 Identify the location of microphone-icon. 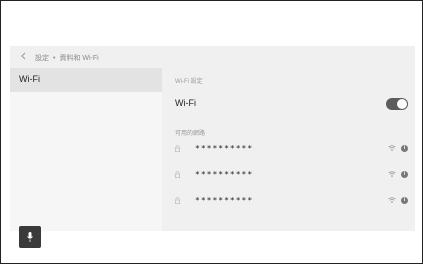
(30, 237).